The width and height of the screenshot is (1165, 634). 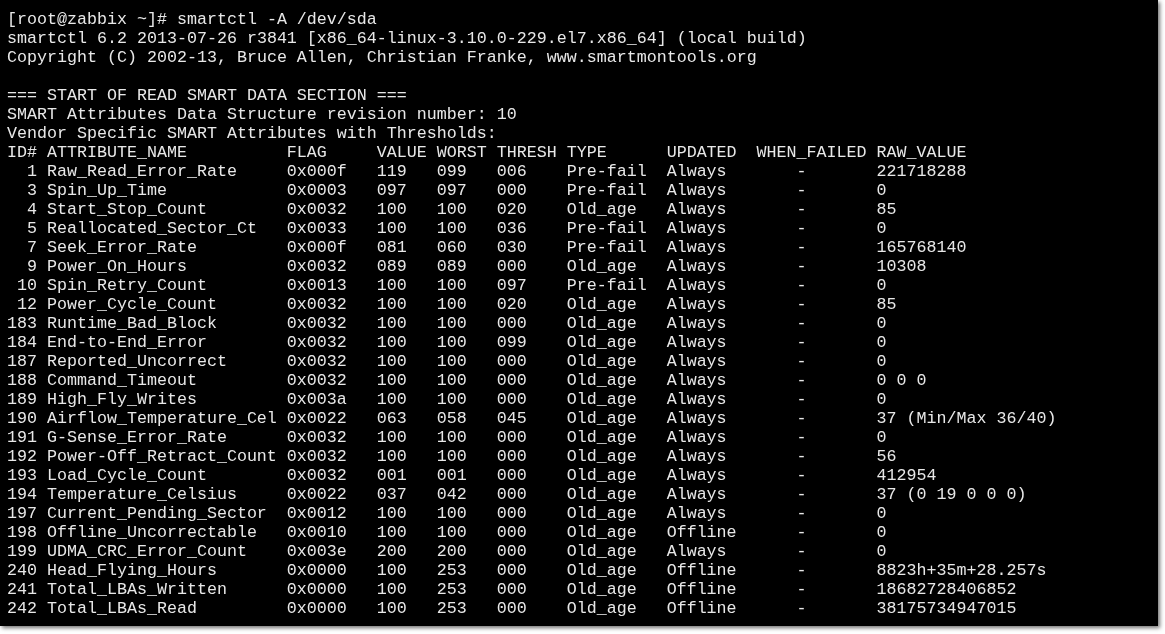 What do you see at coordinates (451, 494) in the screenshot?
I see `table-cell: 042` at bounding box center [451, 494].